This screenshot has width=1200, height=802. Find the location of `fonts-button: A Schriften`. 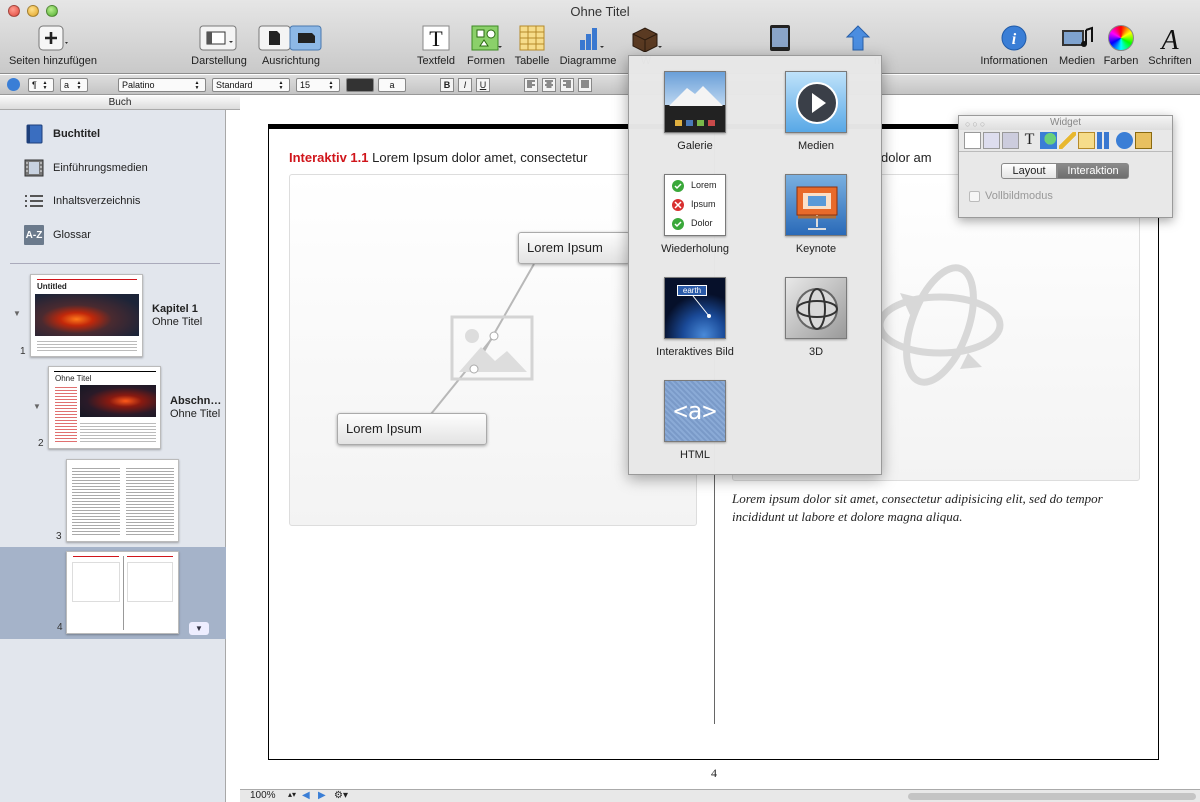

fonts-button: A Schriften is located at coordinates (1170, 45).